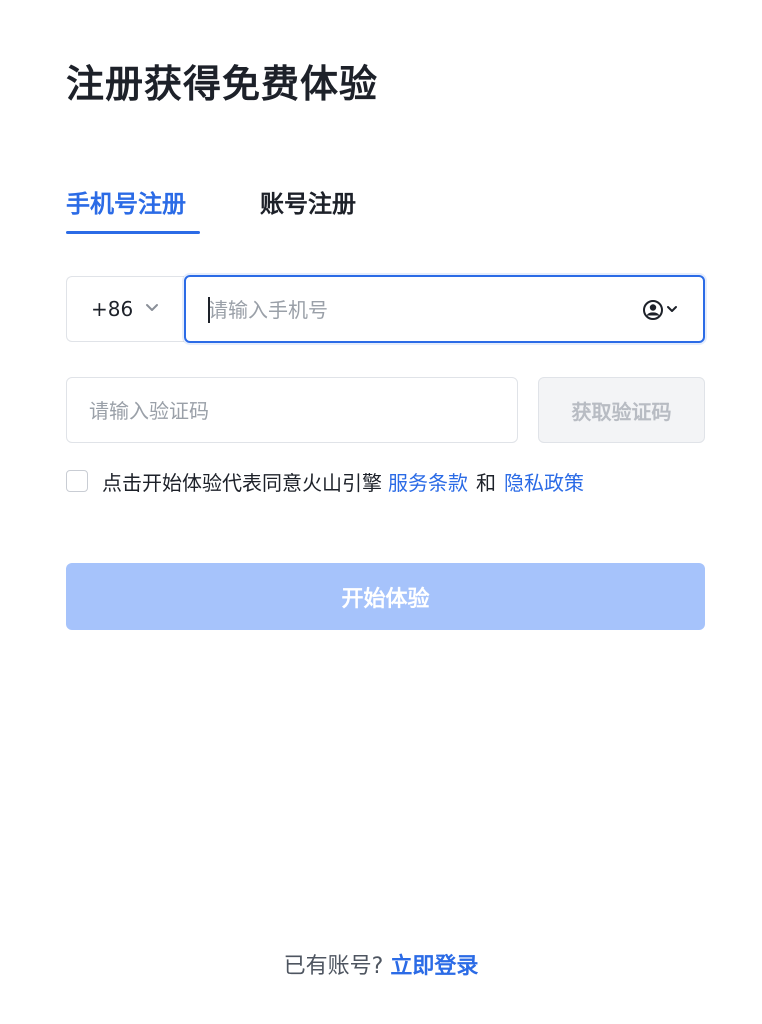 This screenshot has width=762, height=1024. Describe the element at coordinates (418, 310) in the screenshot. I see `phone-input` at that location.